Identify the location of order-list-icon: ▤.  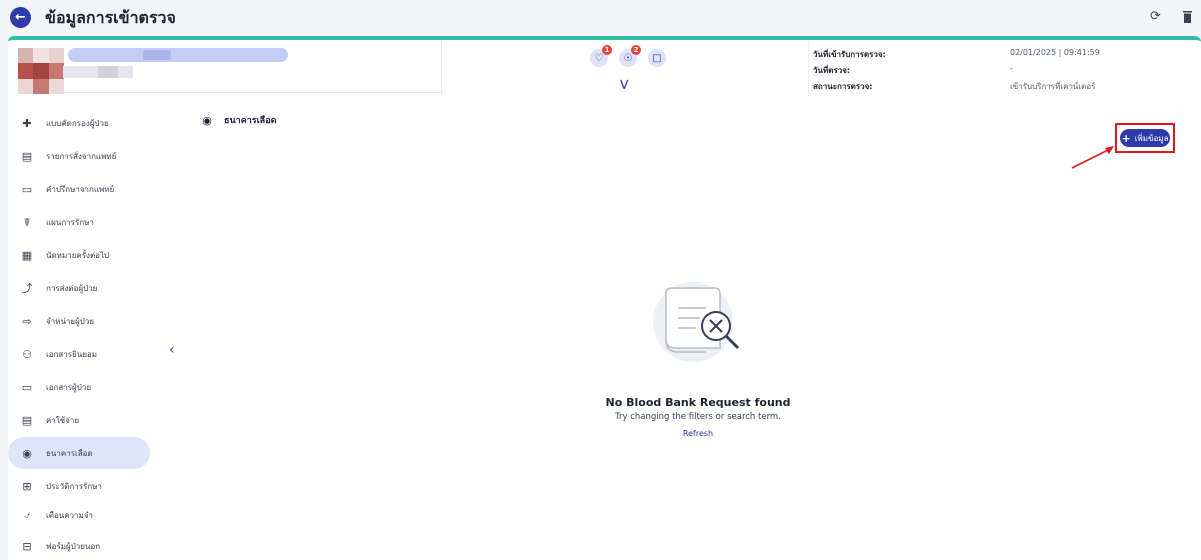
(27, 156).